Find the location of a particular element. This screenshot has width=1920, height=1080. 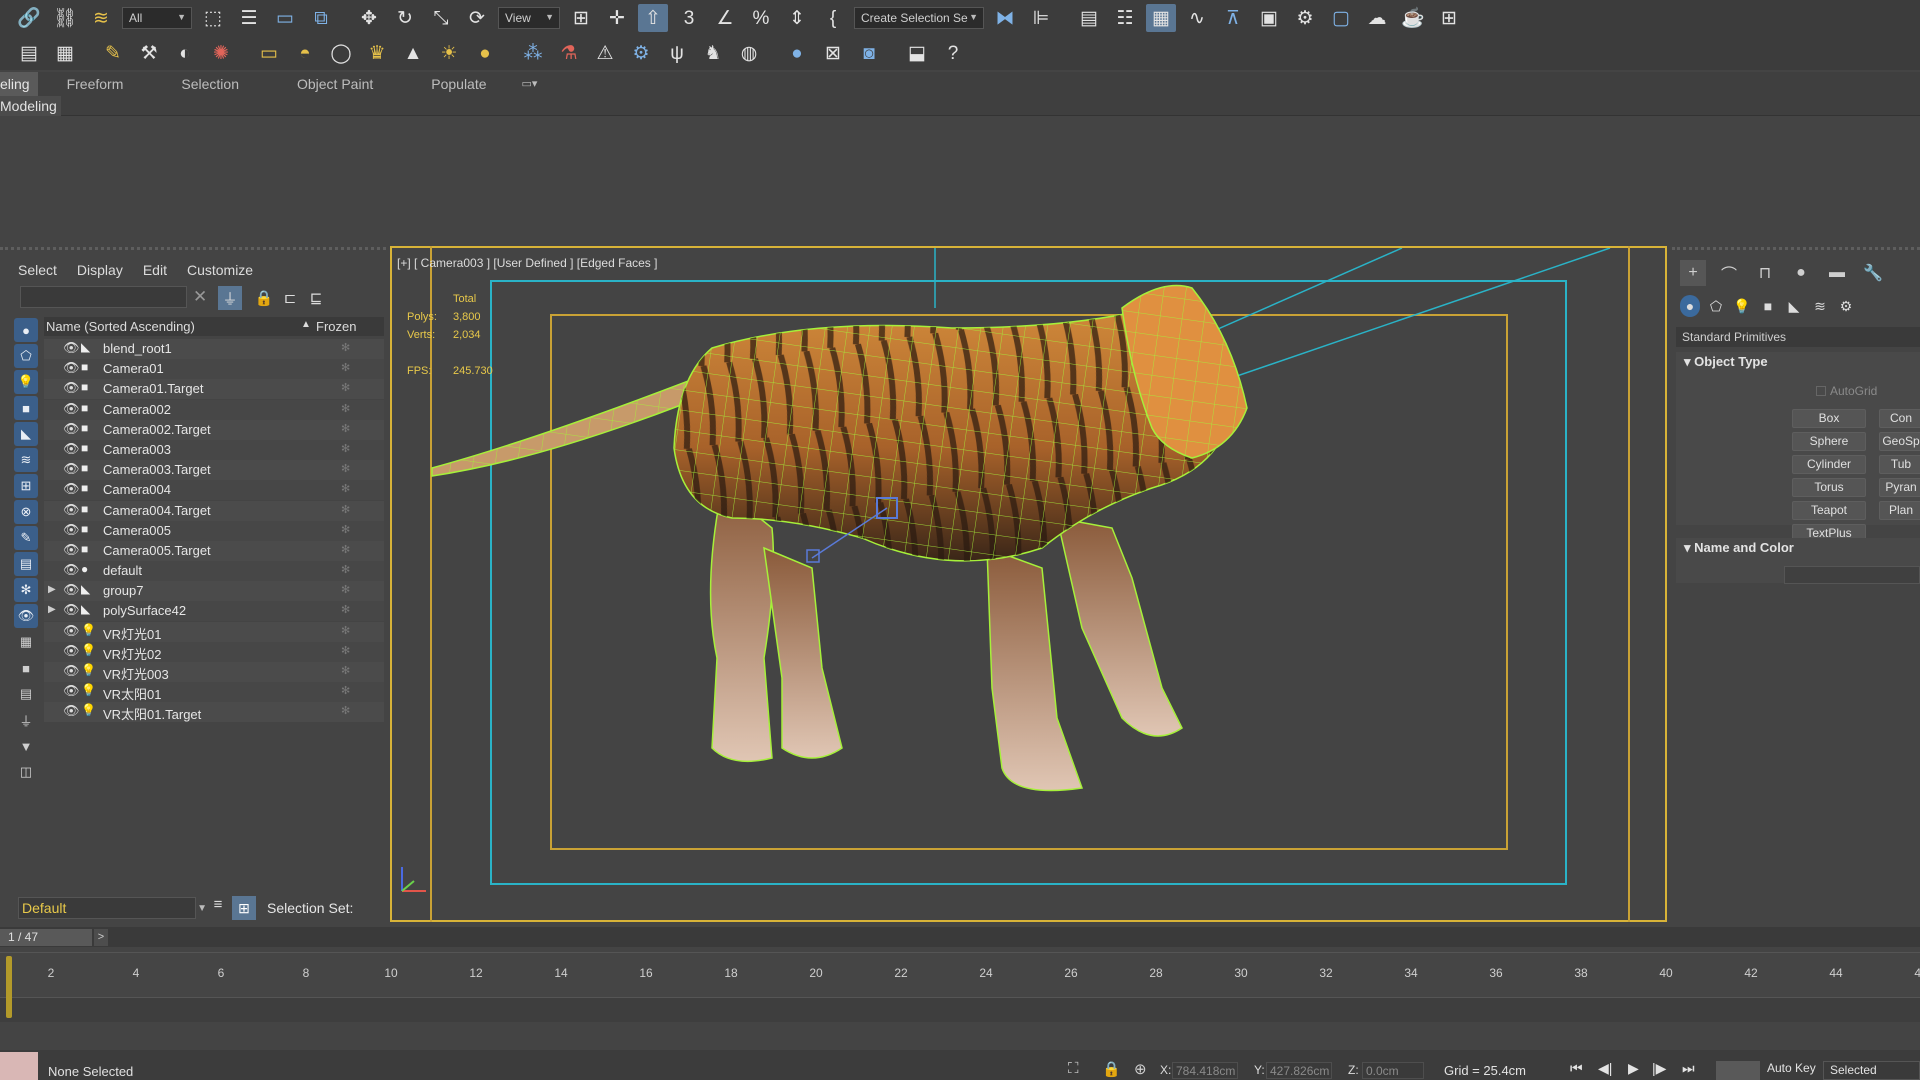

pyramid-button: Pyran is located at coordinates (1899, 487).